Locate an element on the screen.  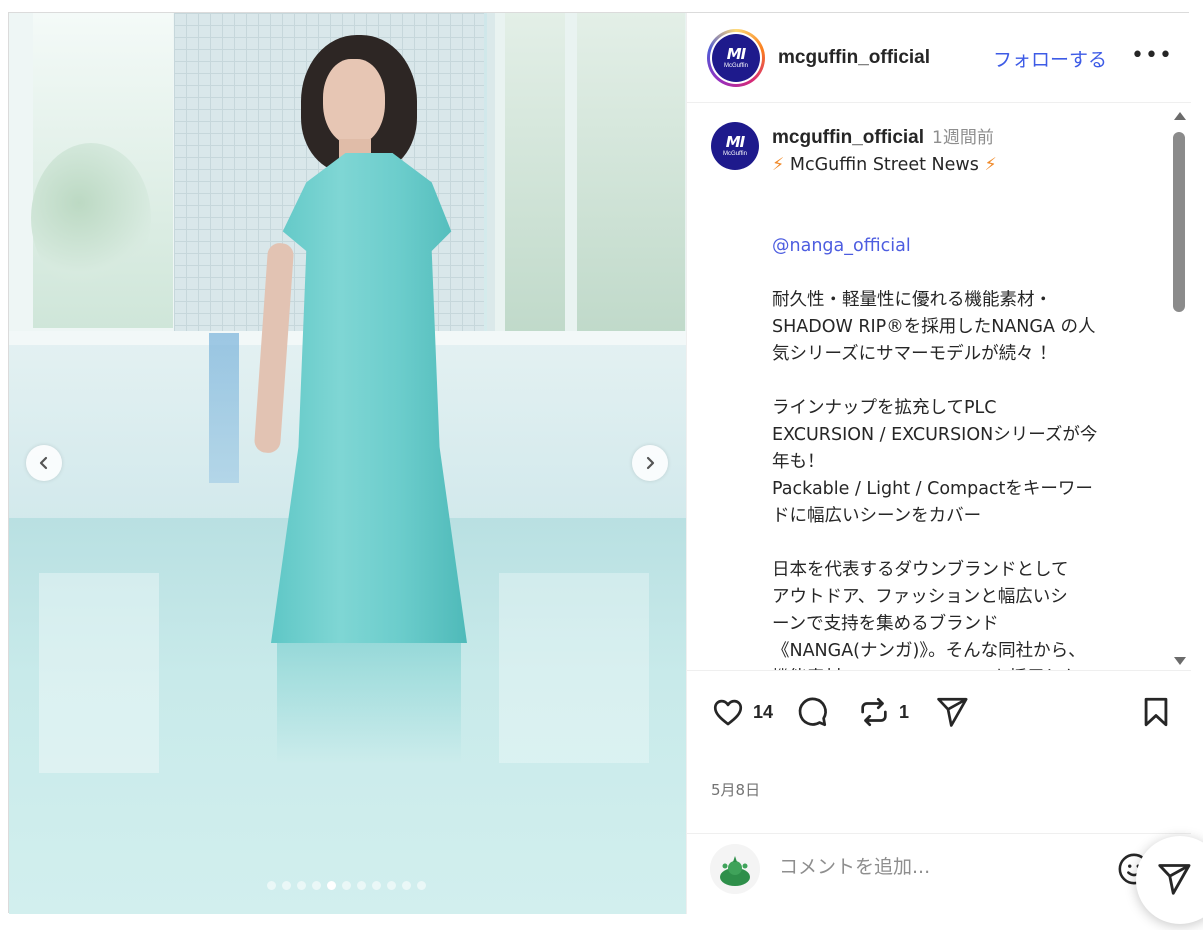
carousel-next-button is located at coordinates (650, 463).